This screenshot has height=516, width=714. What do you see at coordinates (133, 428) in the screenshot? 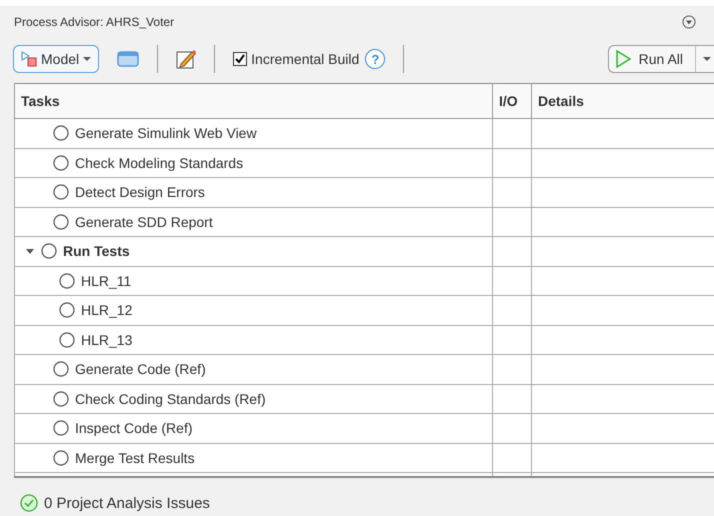
I see `task-name: Inspect Code (Ref)` at bounding box center [133, 428].